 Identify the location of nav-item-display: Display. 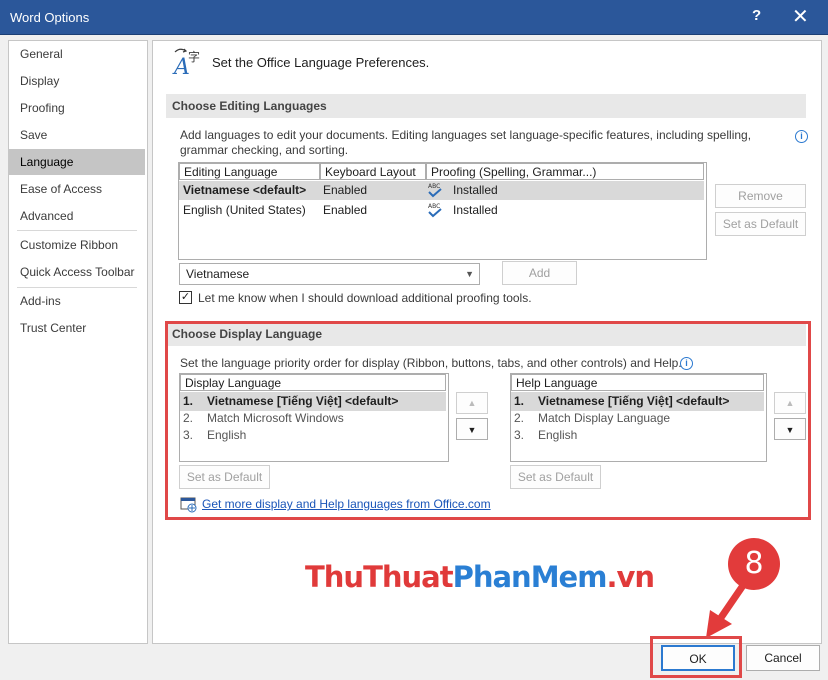
(77, 81).